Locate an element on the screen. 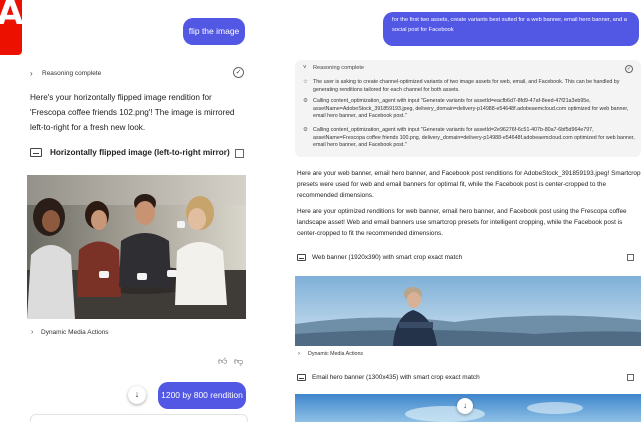  user-message-bubble: flip the image is located at coordinates (214, 31).